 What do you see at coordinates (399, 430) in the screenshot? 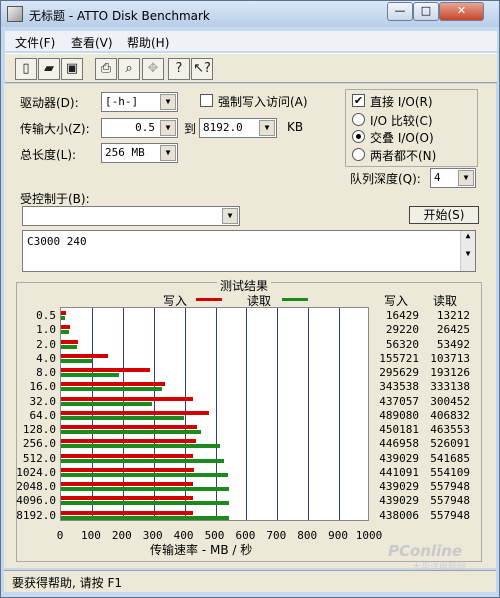
I see `write-value: 450181` at bounding box center [399, 430].